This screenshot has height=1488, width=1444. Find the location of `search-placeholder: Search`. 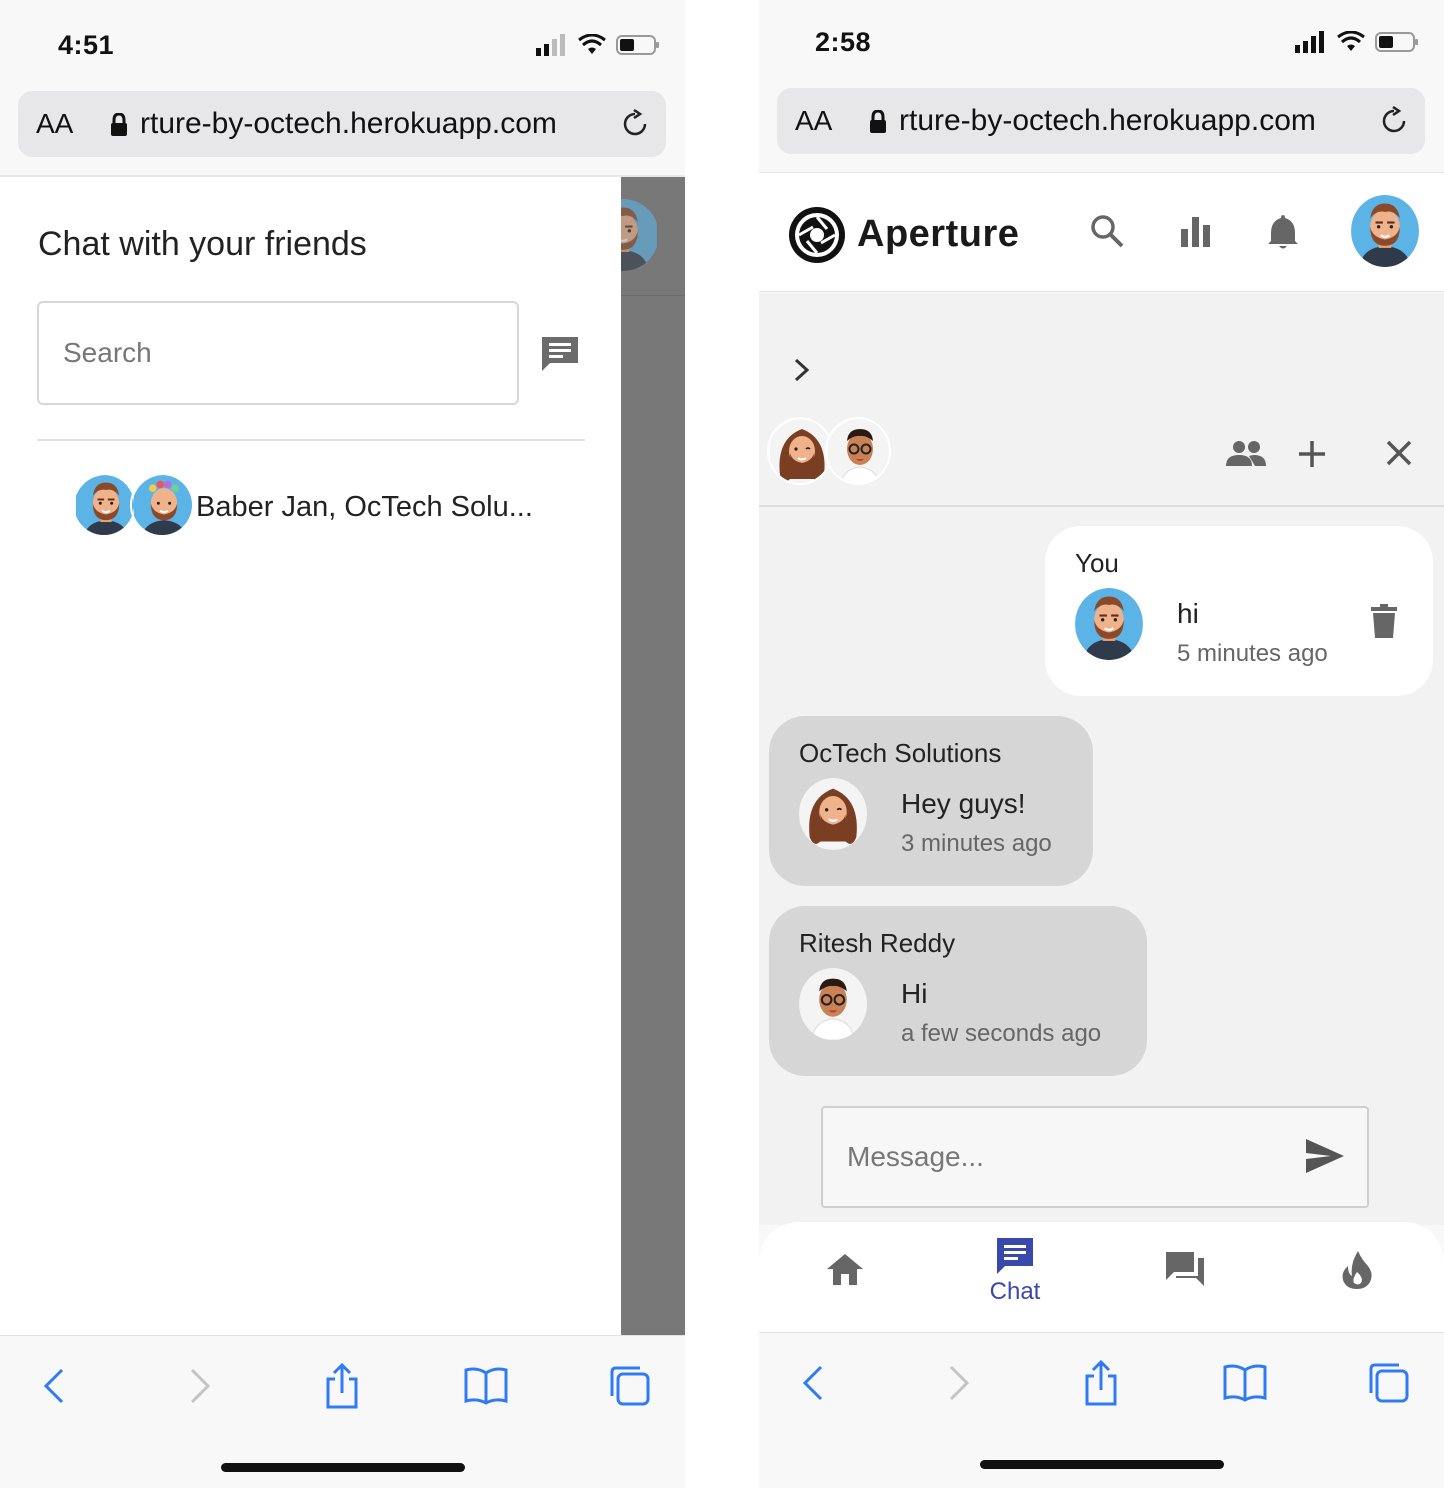

search-placeholder: Search is located at coordinates (107, 352).